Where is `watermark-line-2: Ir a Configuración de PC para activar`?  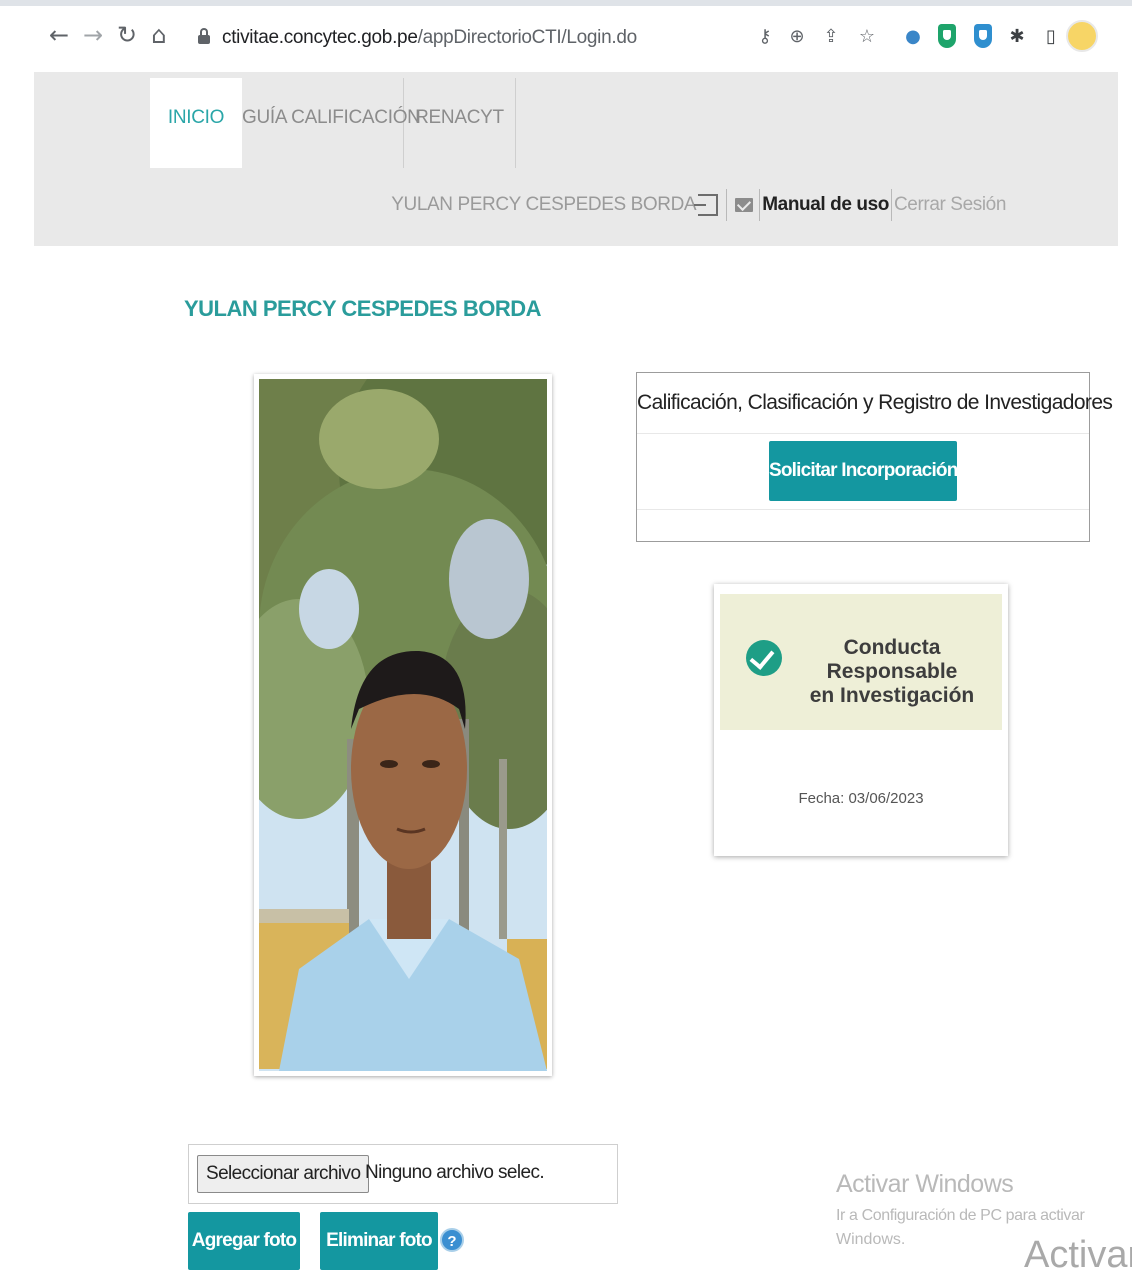
watermark-line-2: Ir a Configuración de PC para activar is located at coordinates (960, 1215).